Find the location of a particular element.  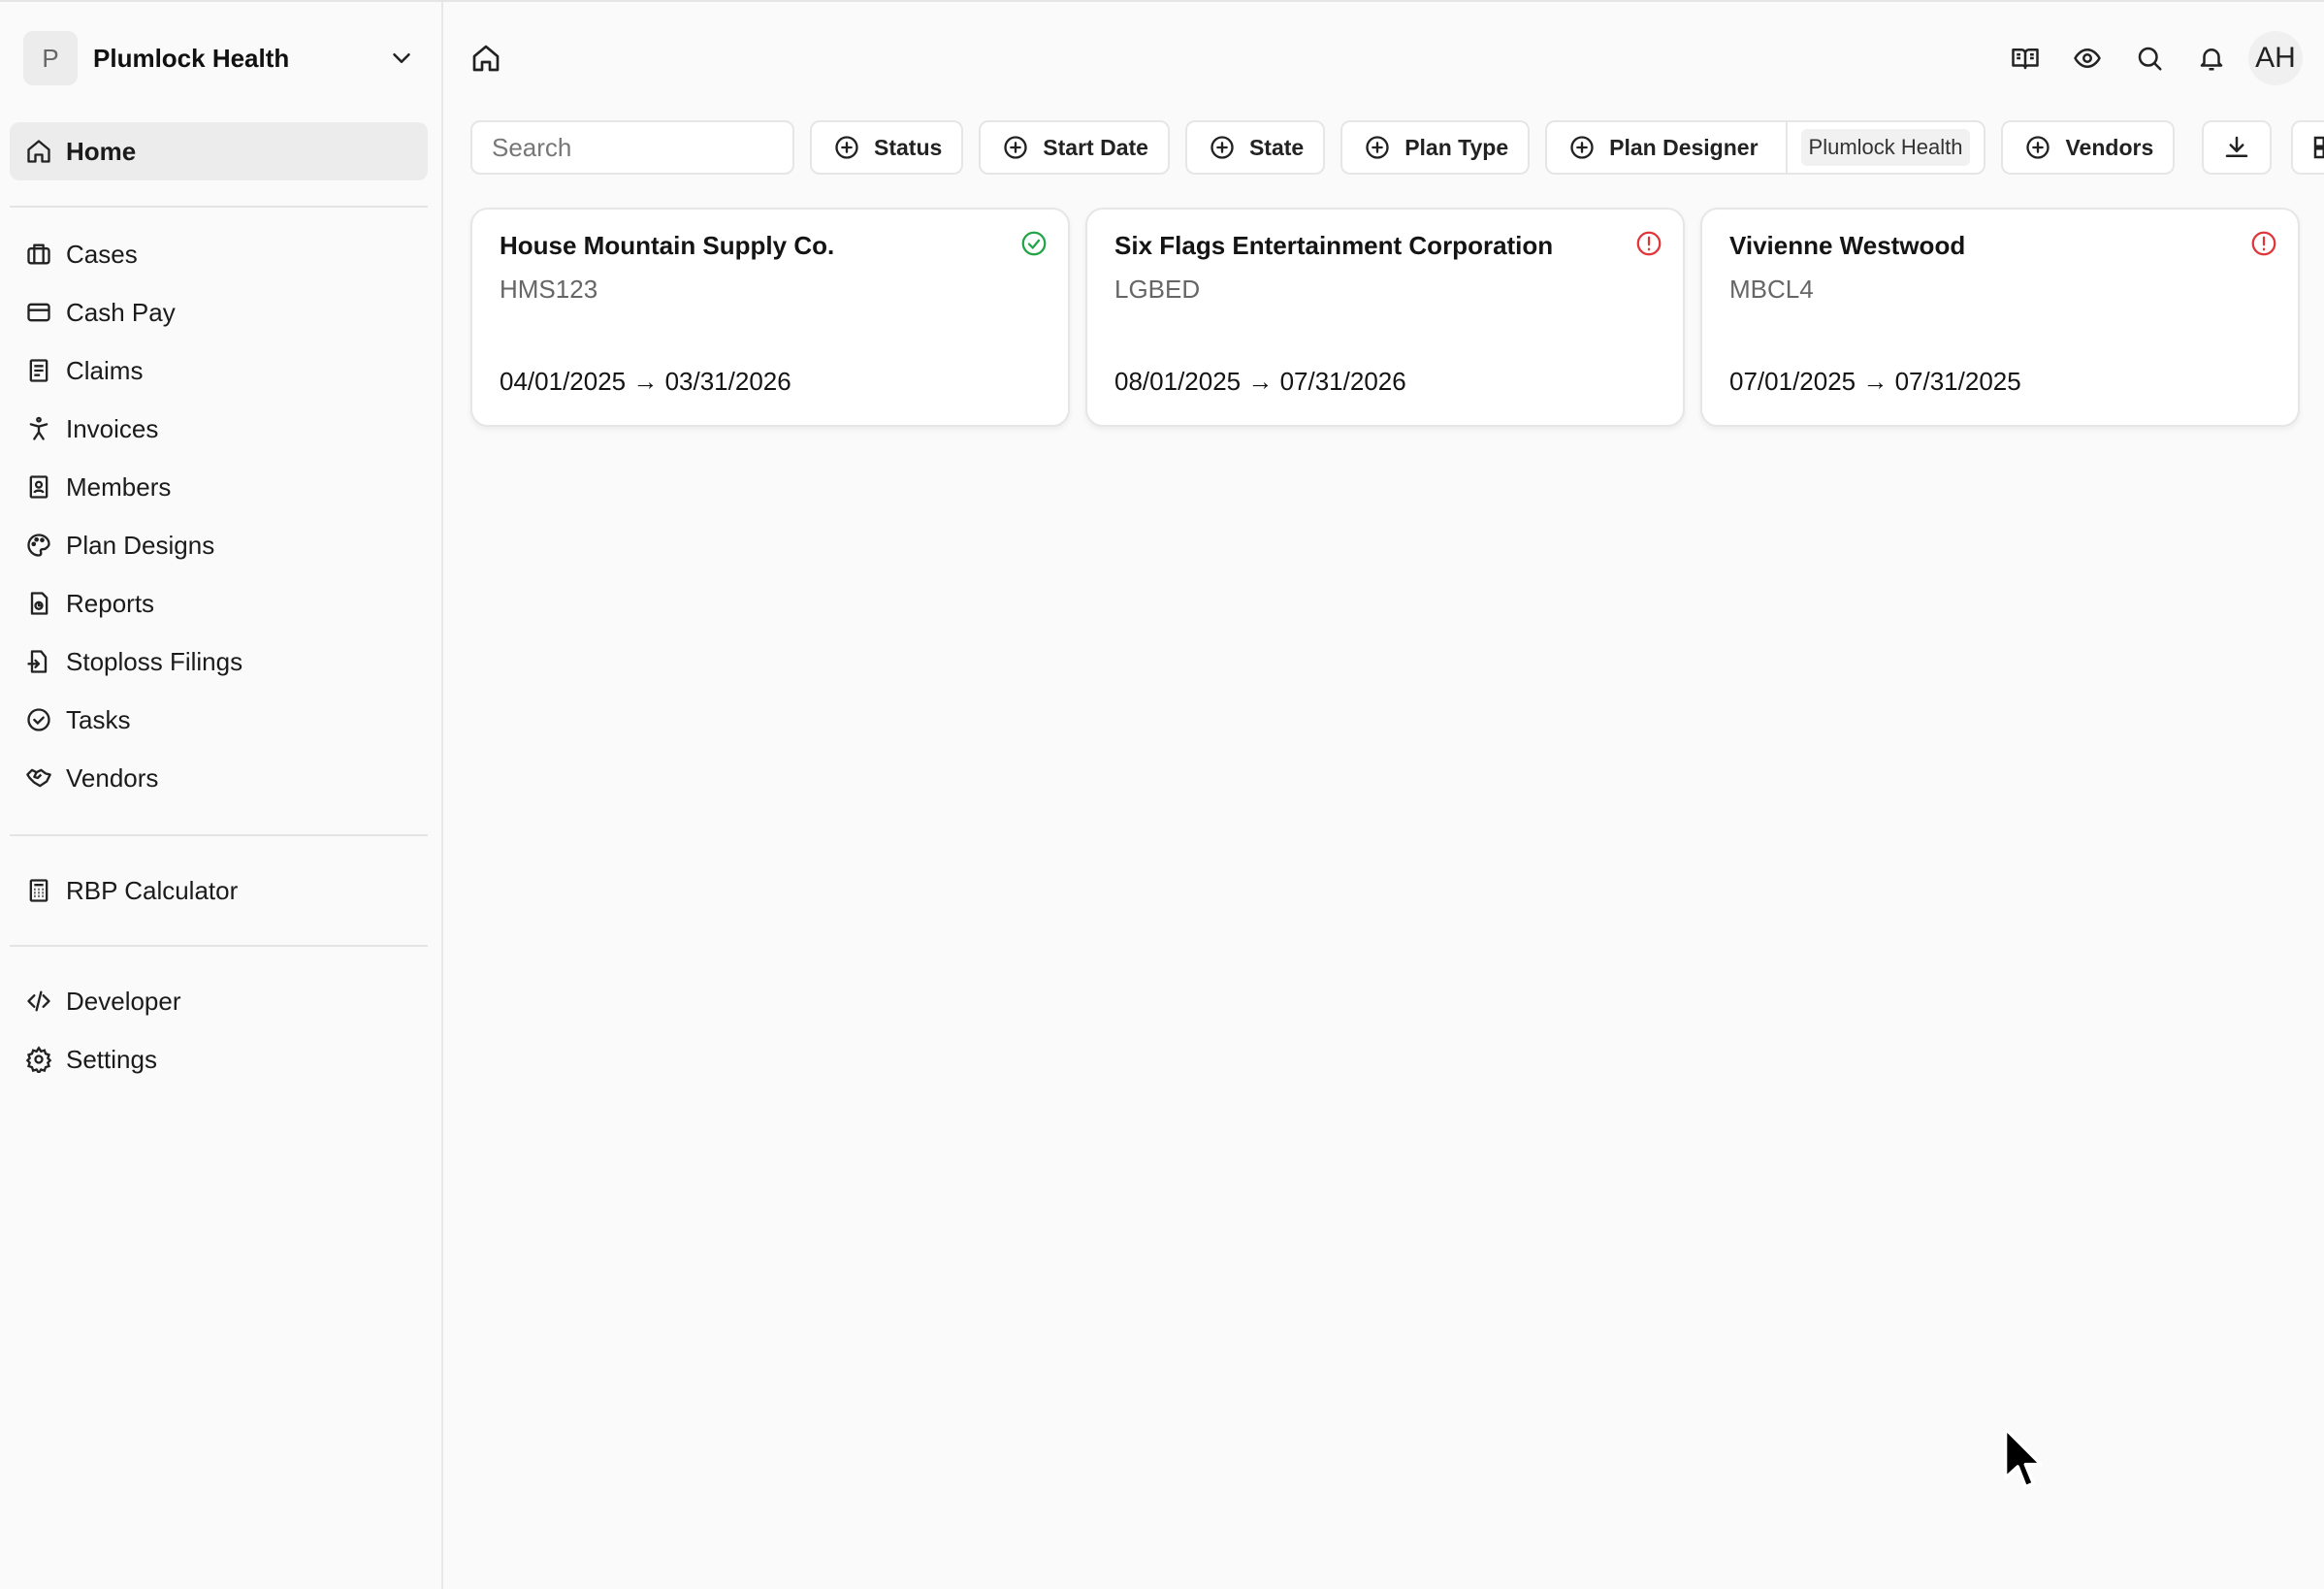

sidebar-item-tasks: Tasks is located at coordinates (219, 720).